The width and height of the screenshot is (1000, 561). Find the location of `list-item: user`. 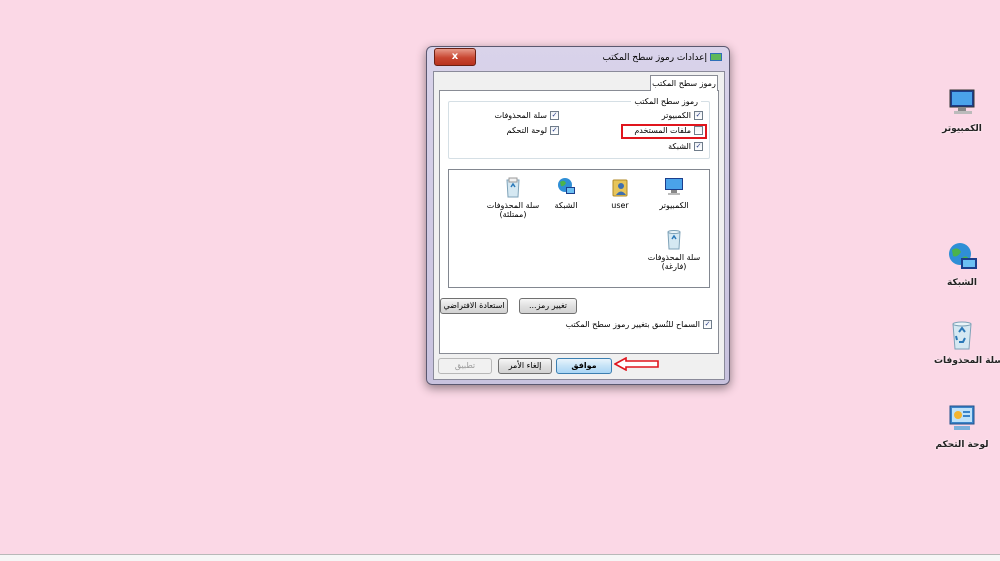

list-item: user is located at coordinates (620, 193).